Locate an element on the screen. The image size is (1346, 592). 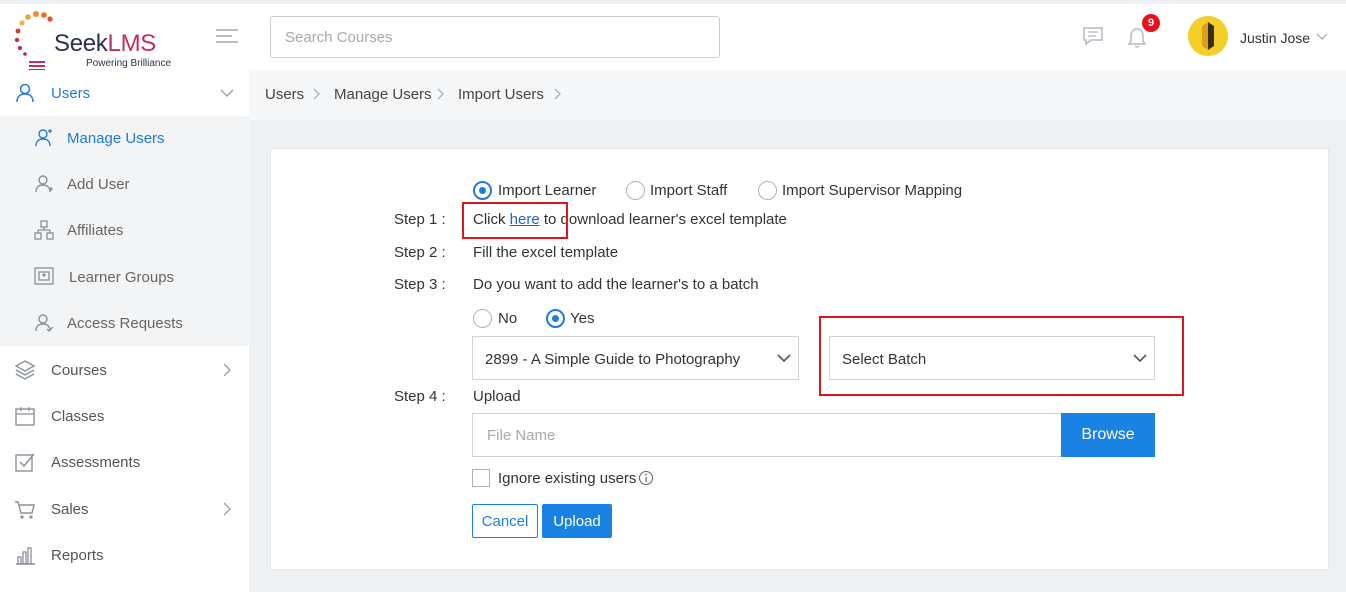
radio-batch-no is located at coordinates (482, 318).